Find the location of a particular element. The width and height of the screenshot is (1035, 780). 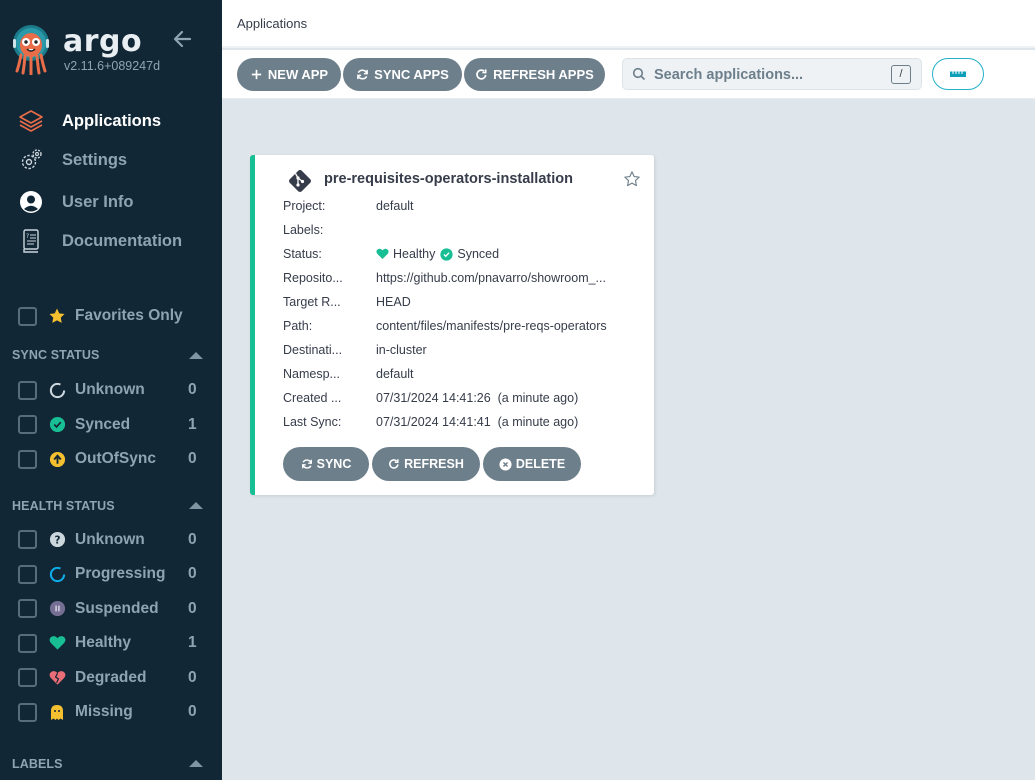

git-icon is located at coordinates (300, 181).